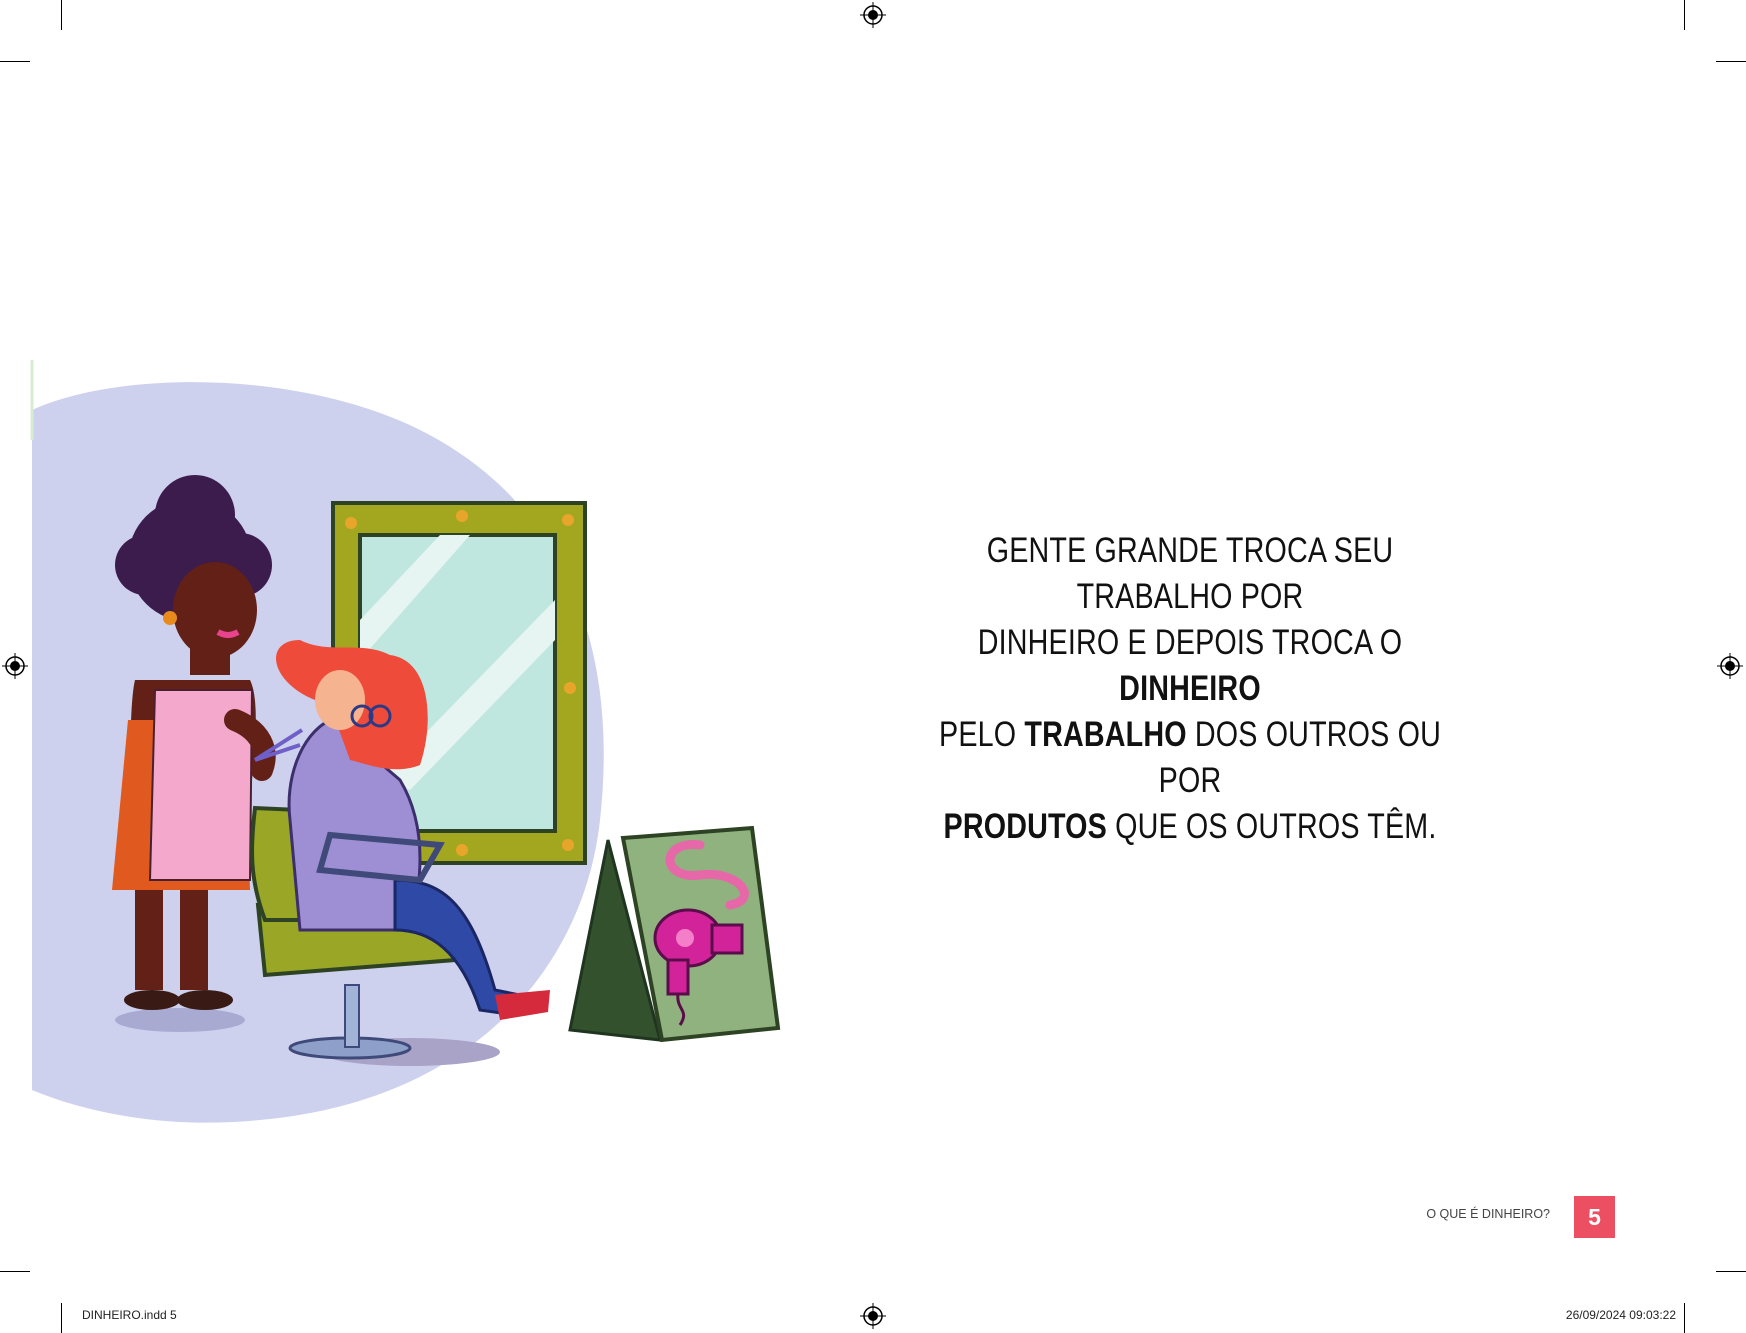  Describe the element at coordinates (1299, 757) in the screenshot. I see `text-line-3-part-c: DOS OUTROS OU POR` at that location.